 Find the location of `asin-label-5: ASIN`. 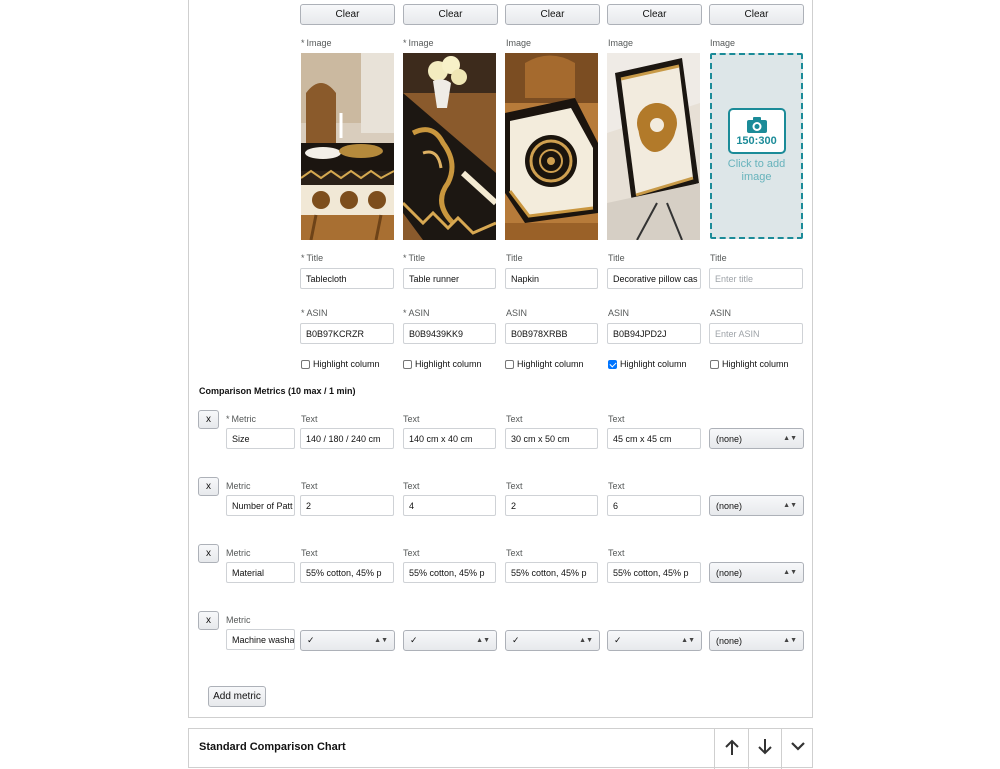

asin-label-5: ASIN is located at coordinates (720, 313).